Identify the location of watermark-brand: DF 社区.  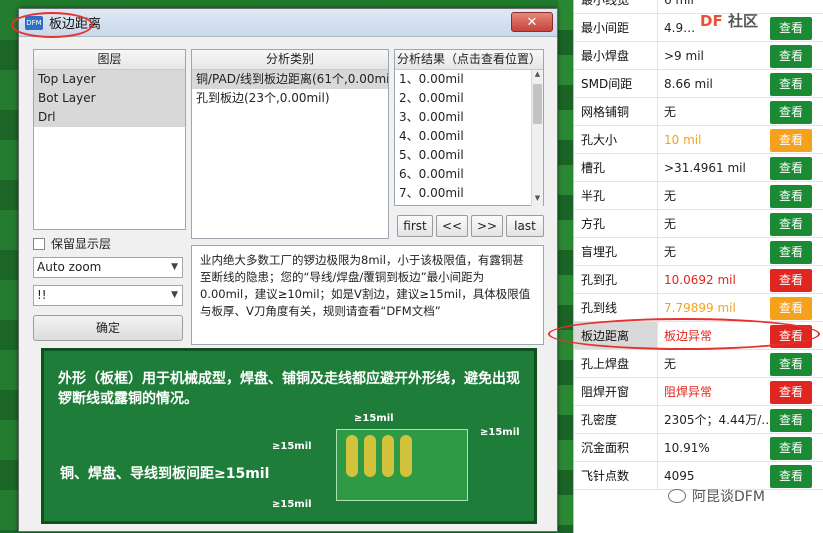
(729, 20).